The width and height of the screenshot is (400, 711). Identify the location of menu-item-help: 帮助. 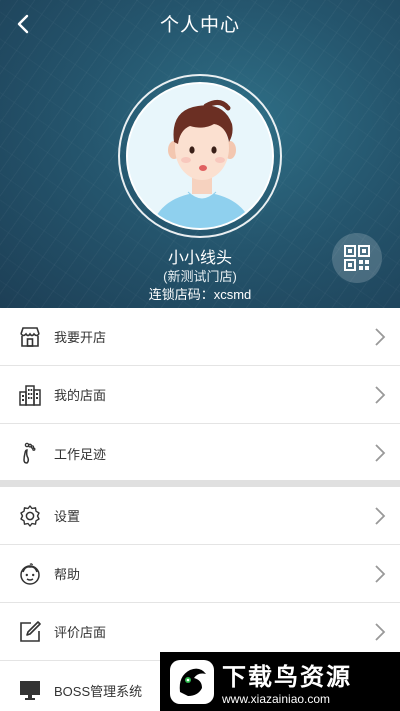
(200, 574).